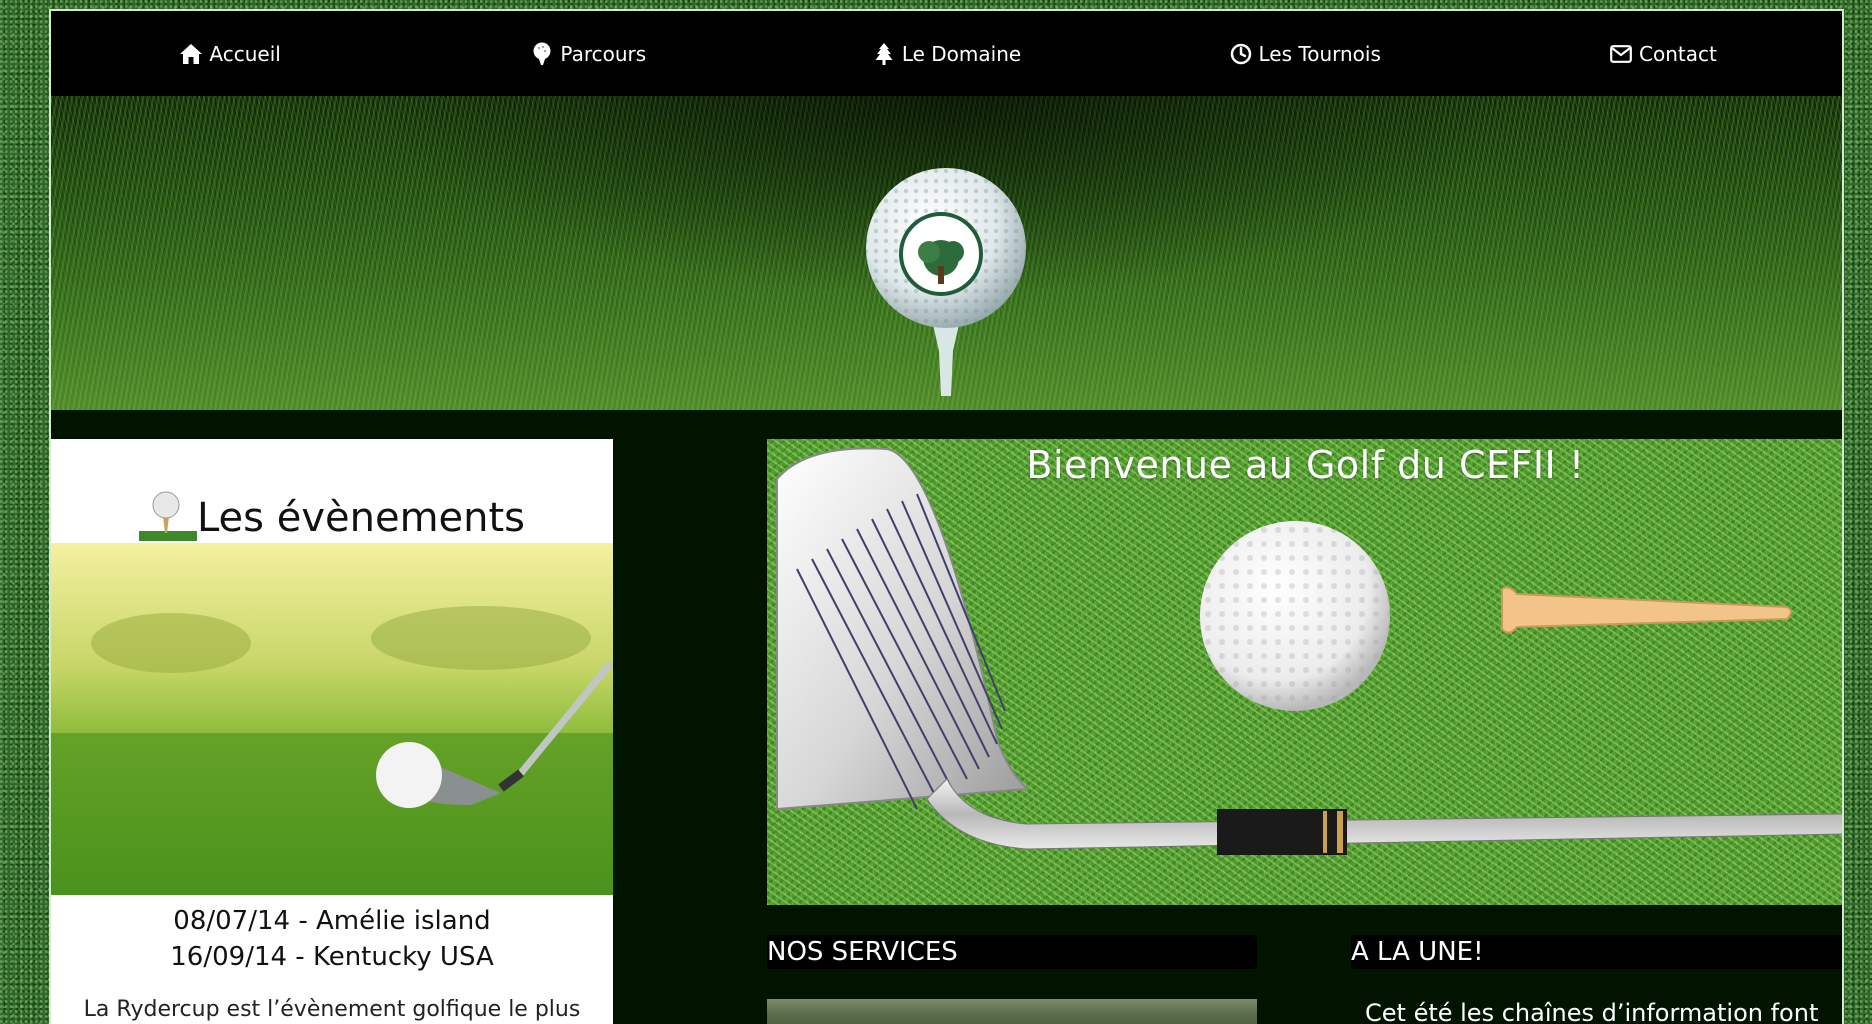 The image size is (1872, 1024). I want to click on events-photo, so click(332, 719).